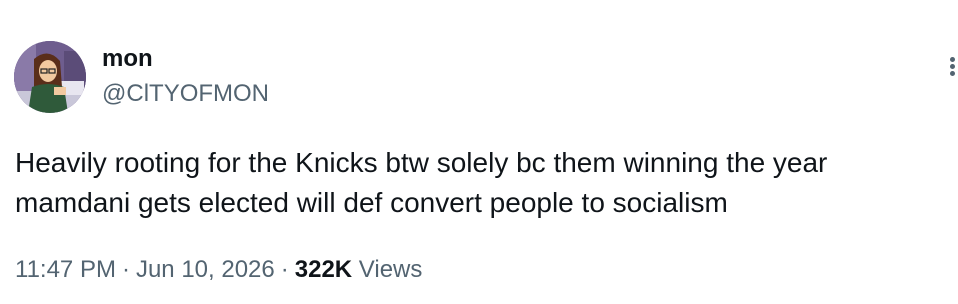 The width and height of the screenshot is (958, 304). I want to click on more-options-icon, so click(952, 67).